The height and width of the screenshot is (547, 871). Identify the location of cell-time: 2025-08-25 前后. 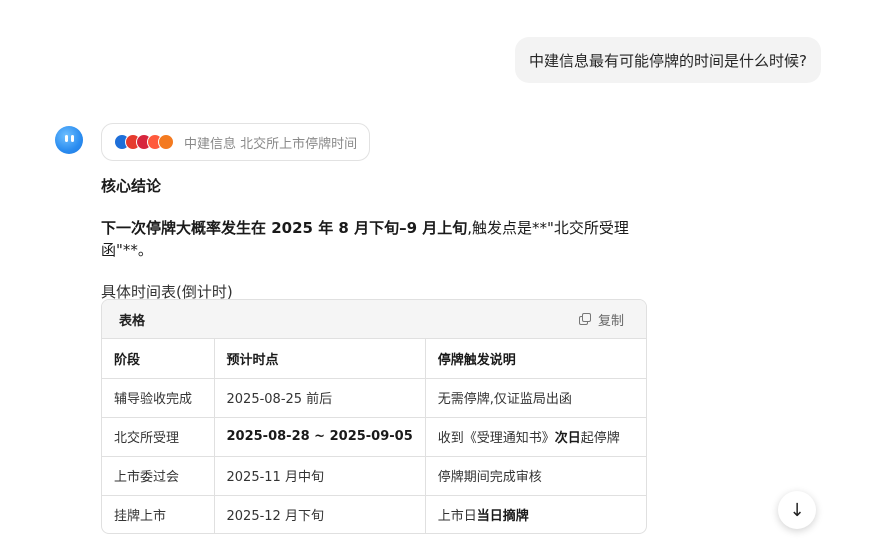
(320, 398).